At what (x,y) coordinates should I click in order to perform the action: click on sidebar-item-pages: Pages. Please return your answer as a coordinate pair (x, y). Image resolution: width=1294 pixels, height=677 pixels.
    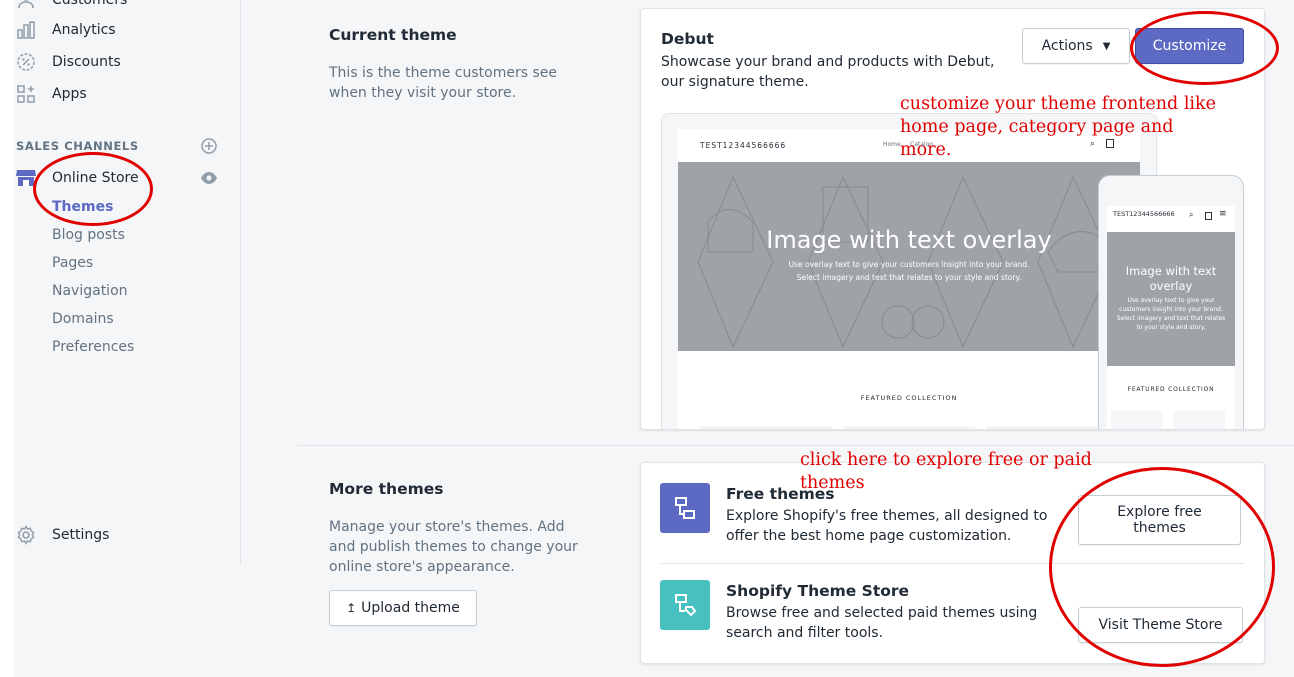
    Looking at the image, I should click on (72, 263).